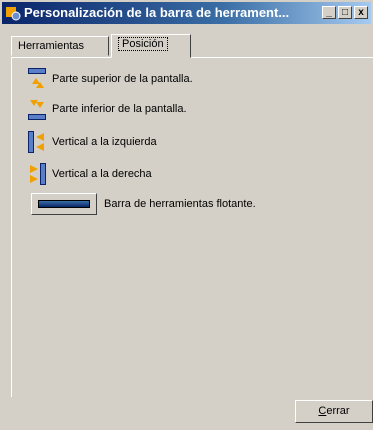 This screenshot has width=373, height=430. Describe the element at coordinates (37, 110) in the screenshot. I see `dock-bottom-icon` at that location.